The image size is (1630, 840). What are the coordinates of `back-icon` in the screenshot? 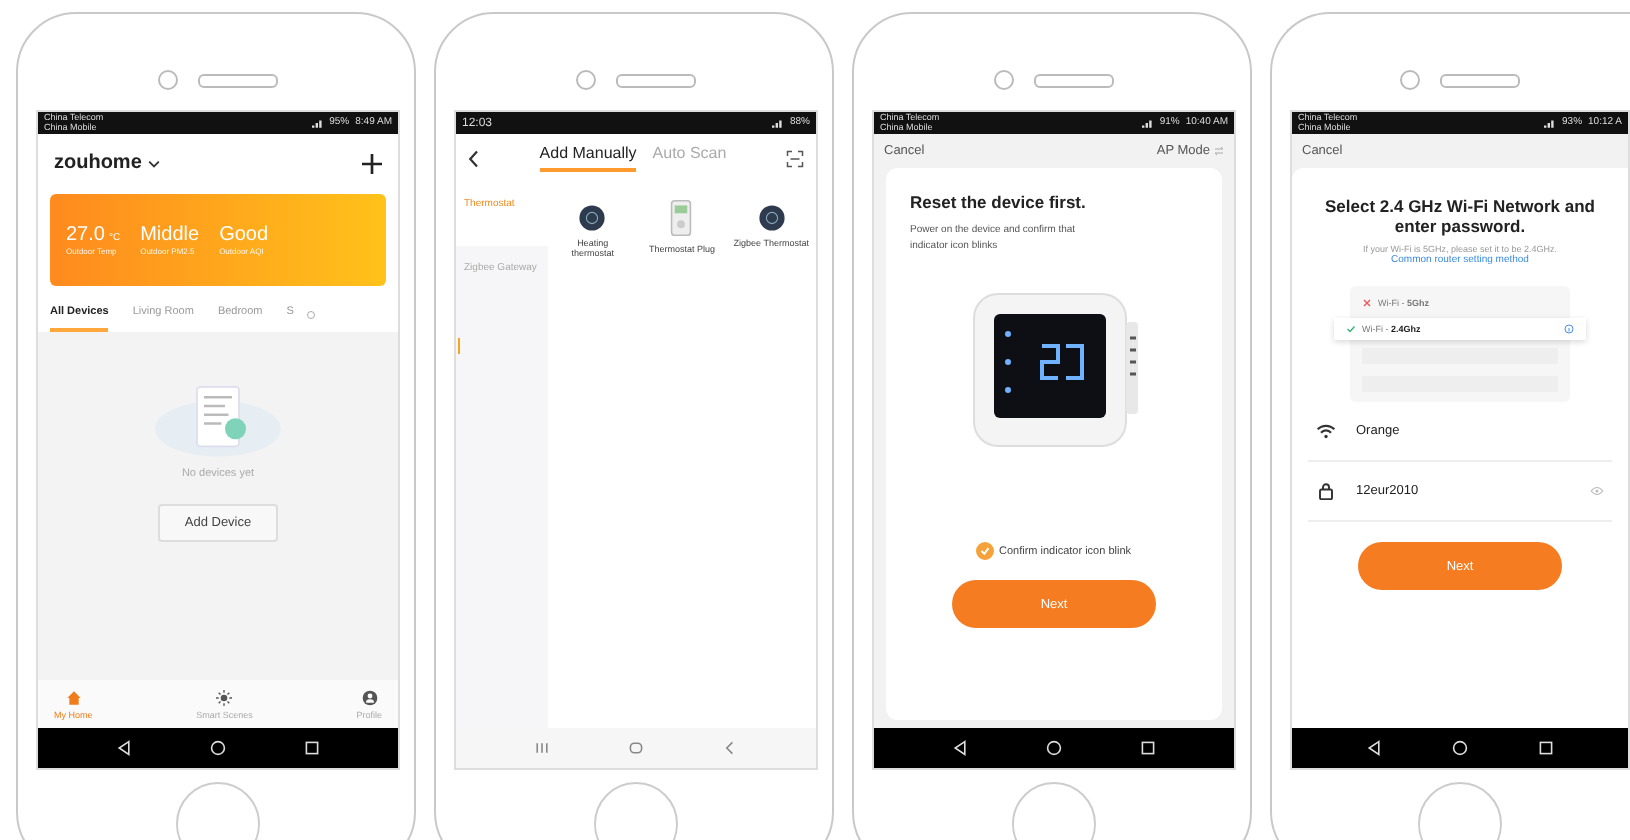 It's located at (474, 158).